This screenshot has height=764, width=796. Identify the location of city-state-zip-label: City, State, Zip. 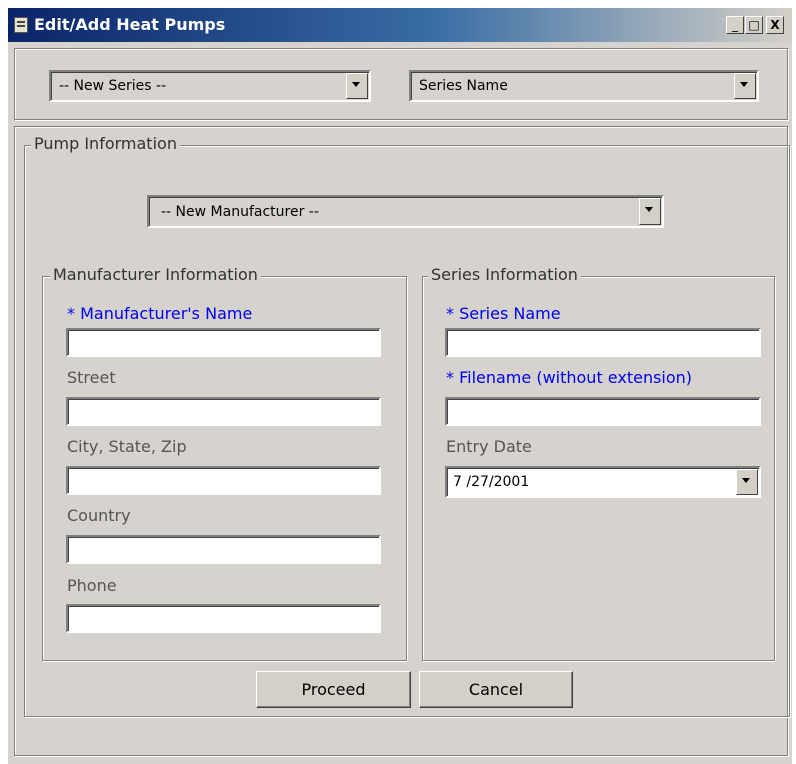
(127, 446).